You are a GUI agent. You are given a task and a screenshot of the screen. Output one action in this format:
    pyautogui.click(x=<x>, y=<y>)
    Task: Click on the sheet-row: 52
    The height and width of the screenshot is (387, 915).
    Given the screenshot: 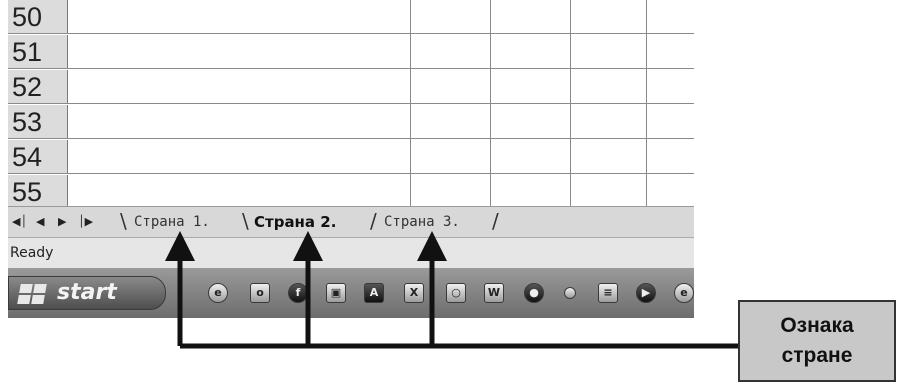 What is the action you would take?
    pyautogui.click(x=351, y=87)
    